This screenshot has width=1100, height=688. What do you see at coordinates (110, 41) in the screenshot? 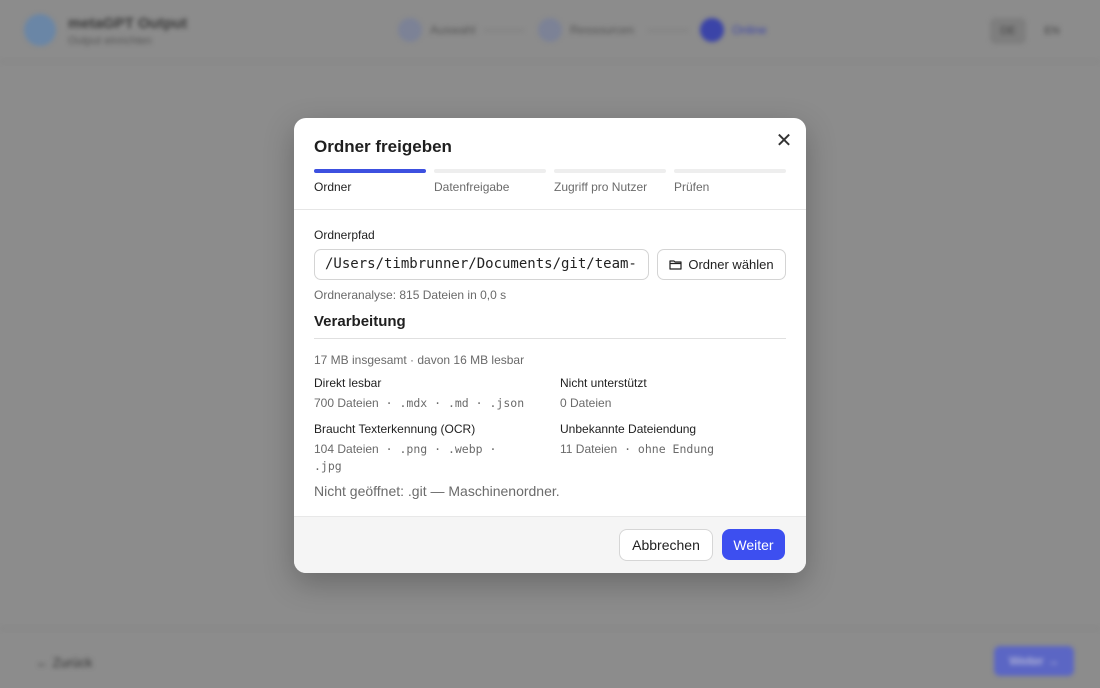
I see `app-subtitle: Output einrichten` at bounding box center [110, 41].